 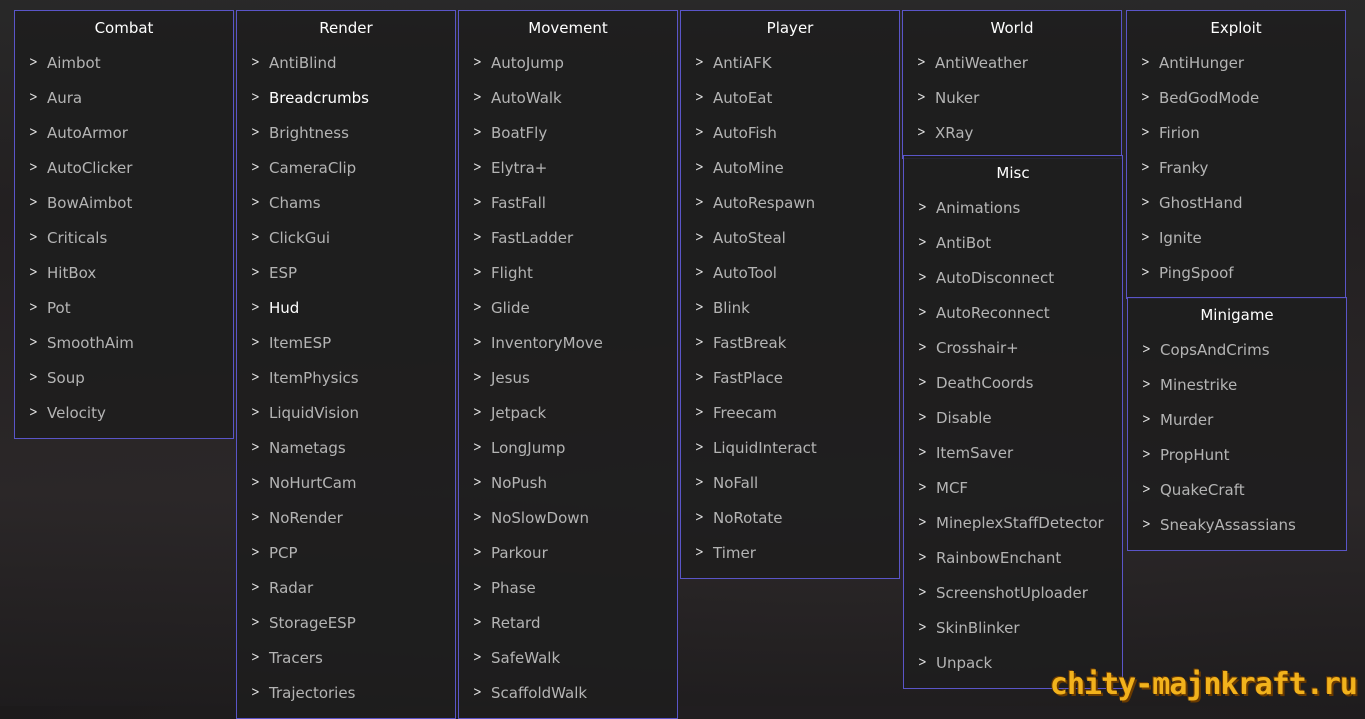 What do you see at coordinates (1236, 132) in the screenshot?
I see `module-firion: > Firion` at bounding box center [1236, 132].